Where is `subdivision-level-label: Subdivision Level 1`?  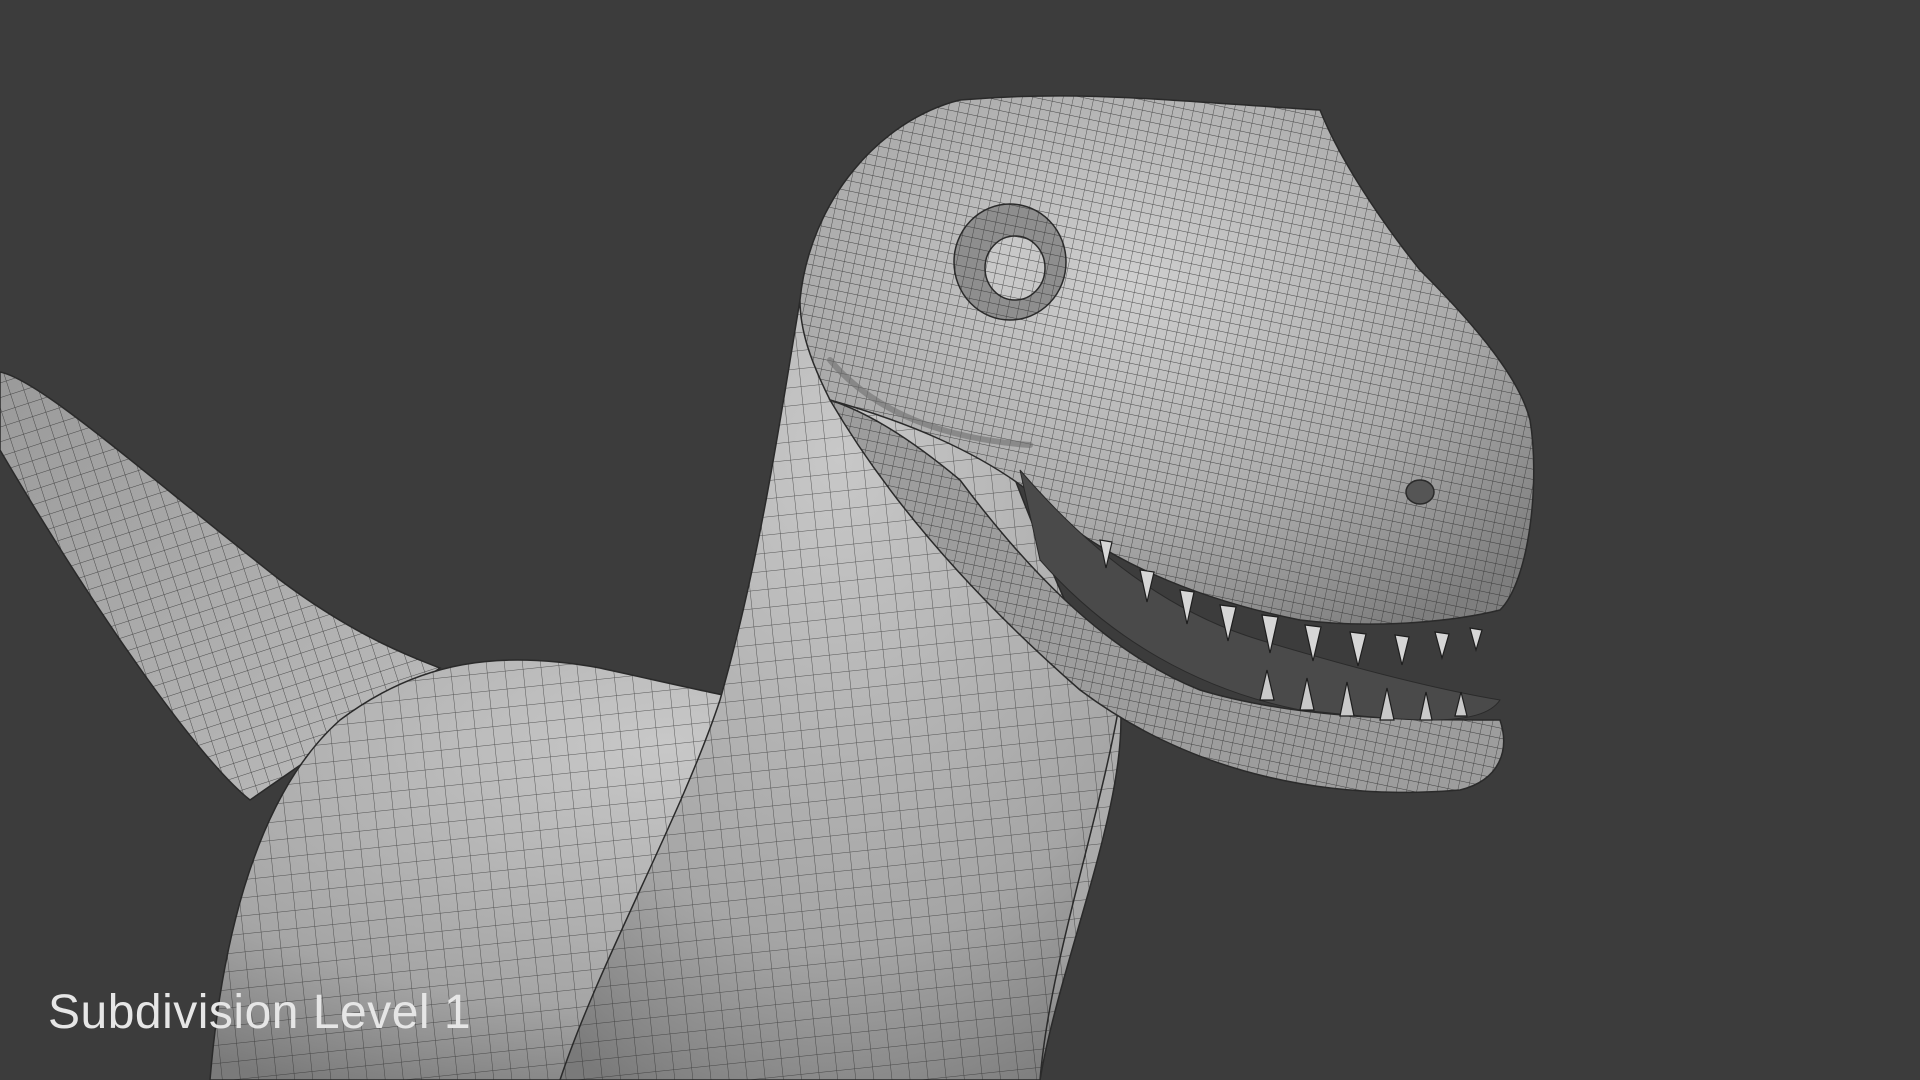 subdivision-level-label: Subdivision Level 1 is located at coordinates (260, 1012).